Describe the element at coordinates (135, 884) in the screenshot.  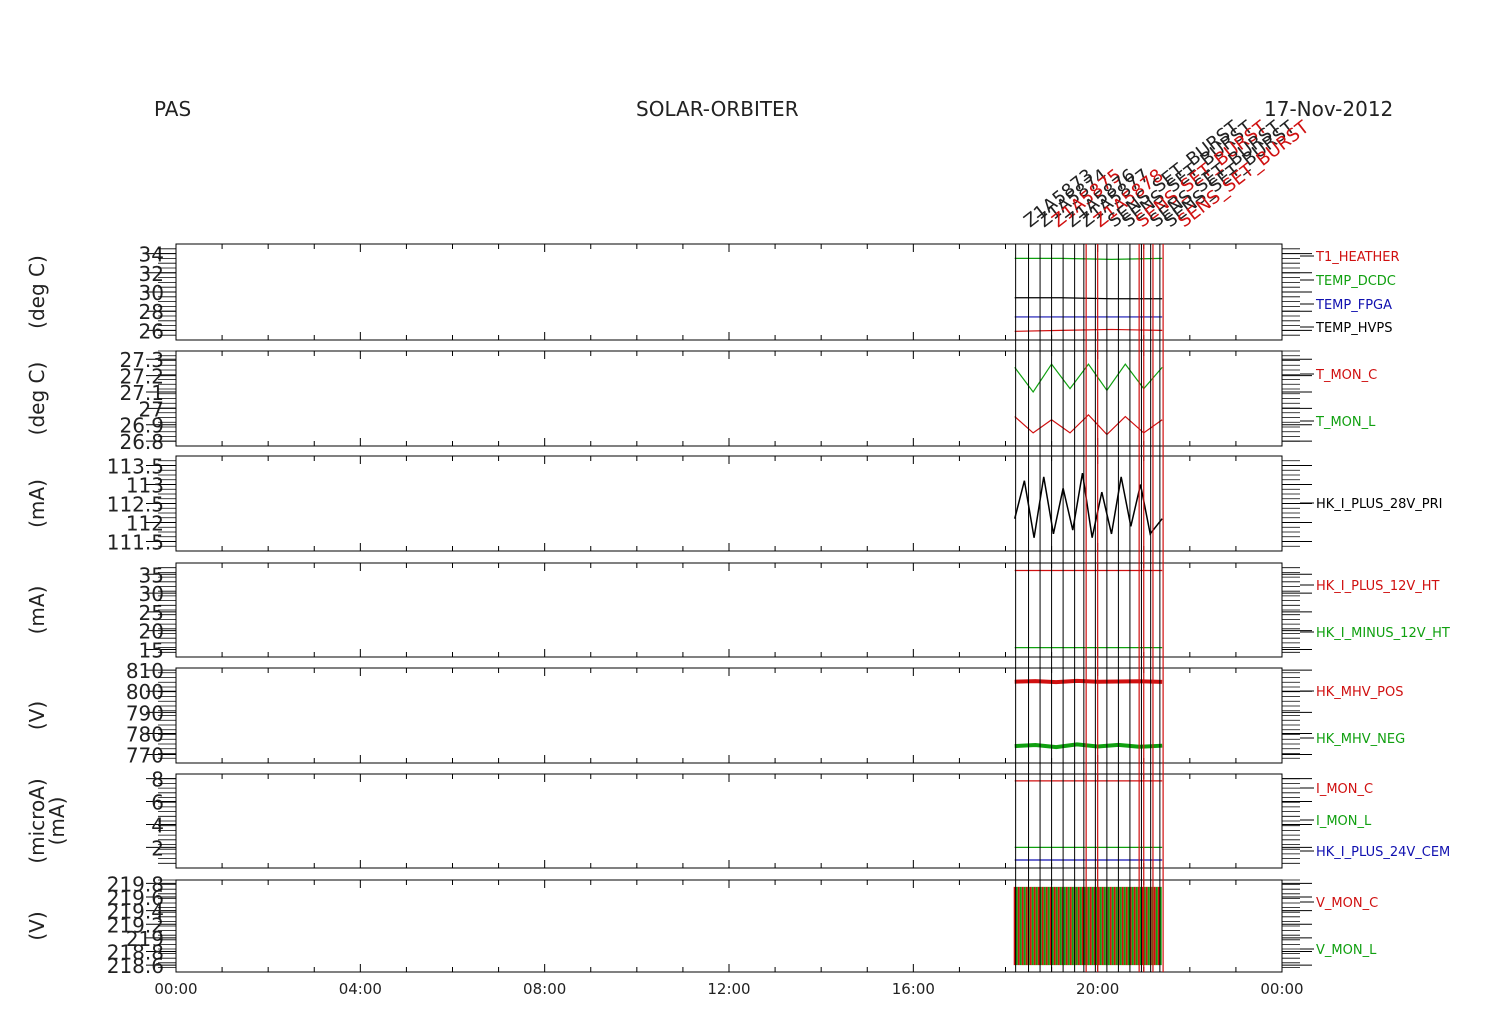
I see `y-tick-label: 219.8` at that location.